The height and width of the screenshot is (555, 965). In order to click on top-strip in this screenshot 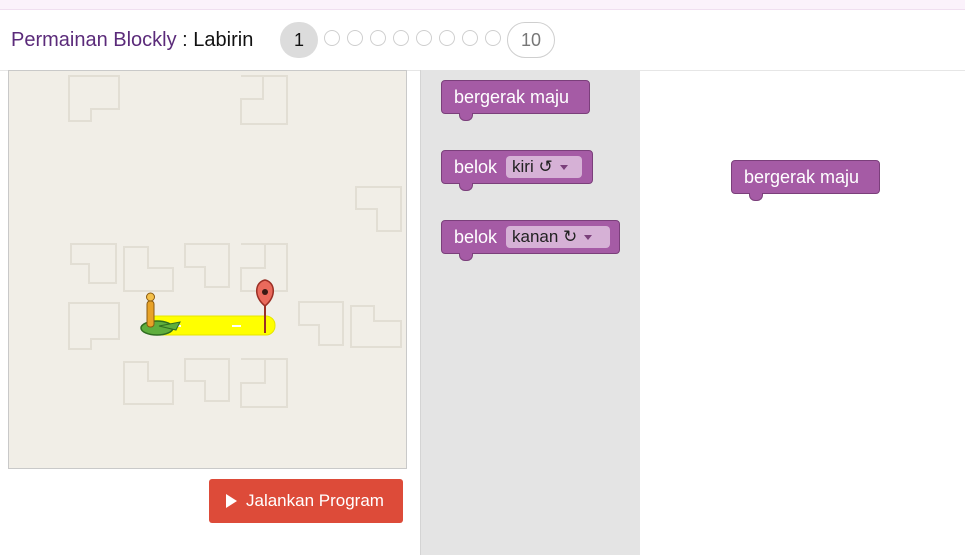, I will do `click(482, 5)`.